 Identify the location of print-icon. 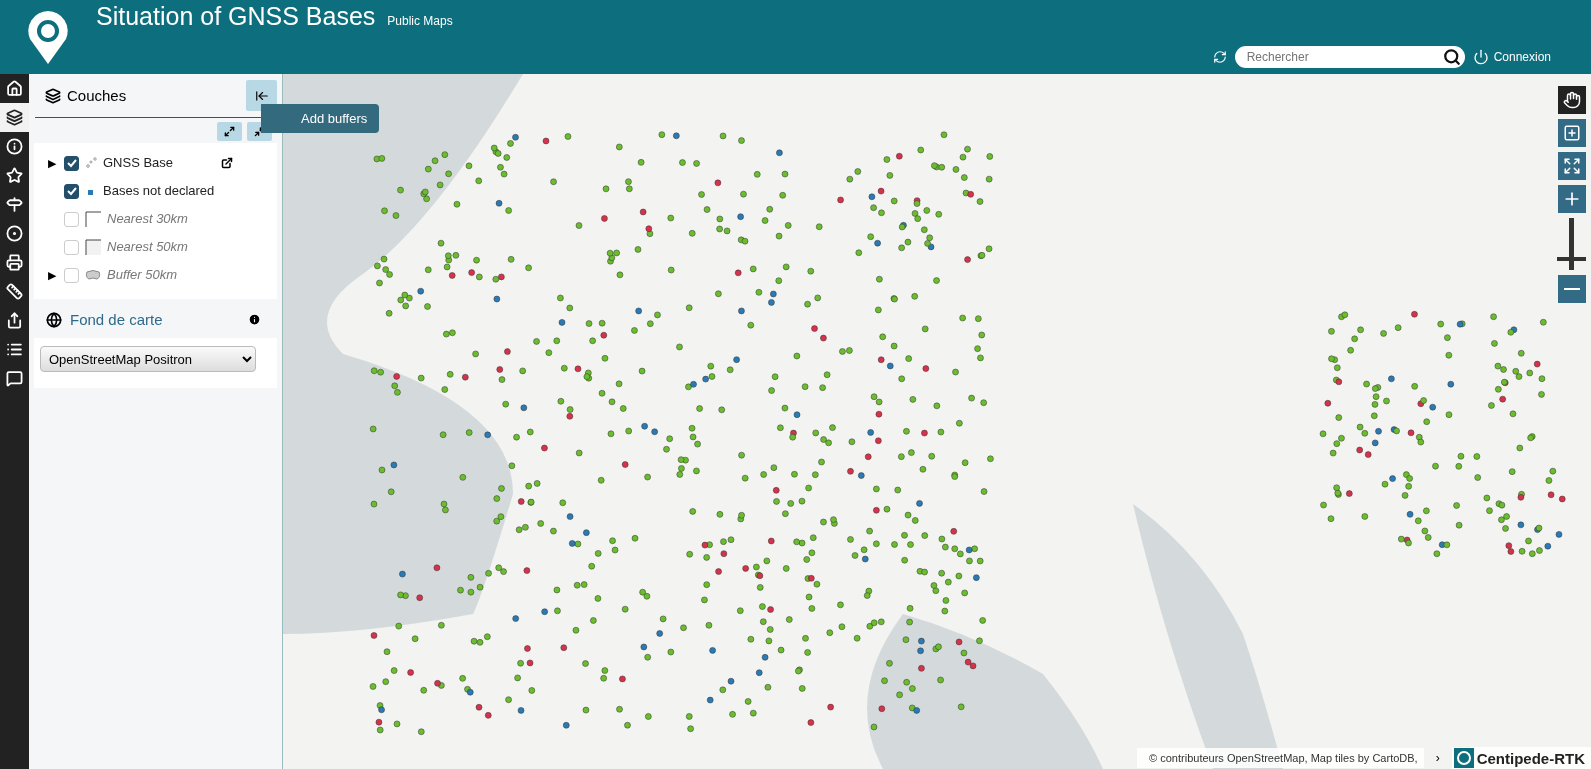
(14, 262).